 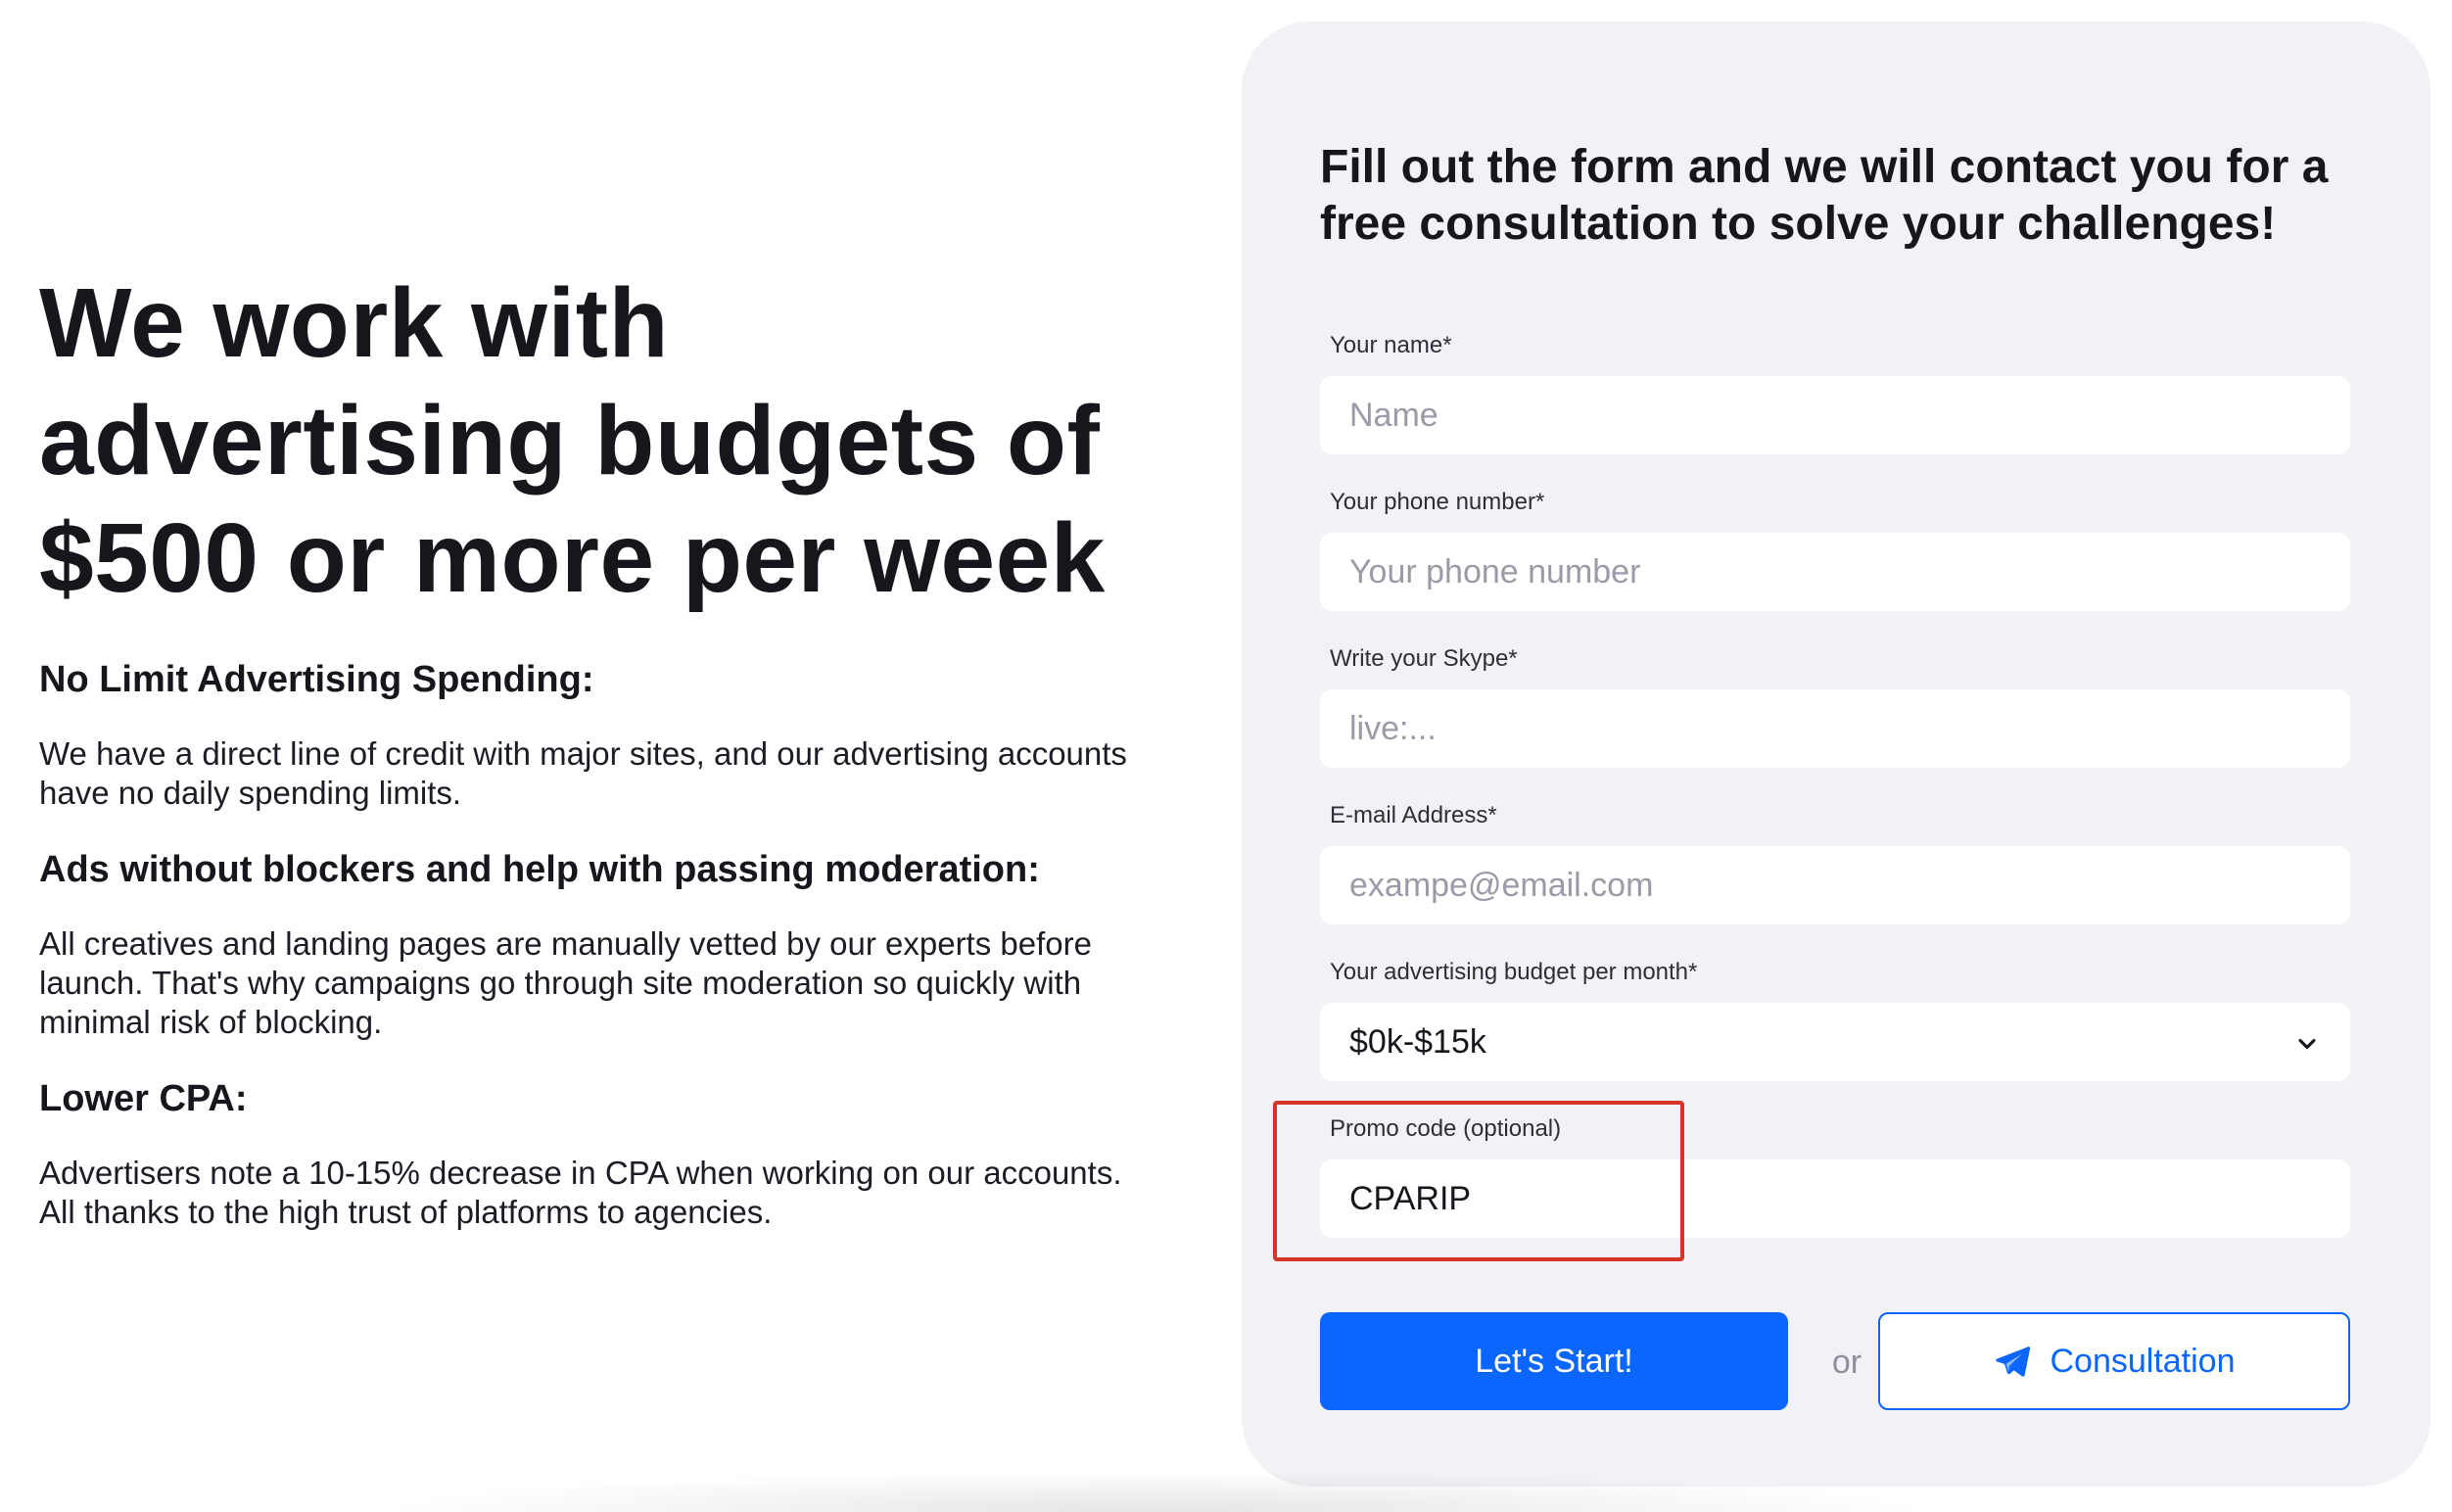 I want to click on name-label: Your name*, so click(x=1391, y=345).